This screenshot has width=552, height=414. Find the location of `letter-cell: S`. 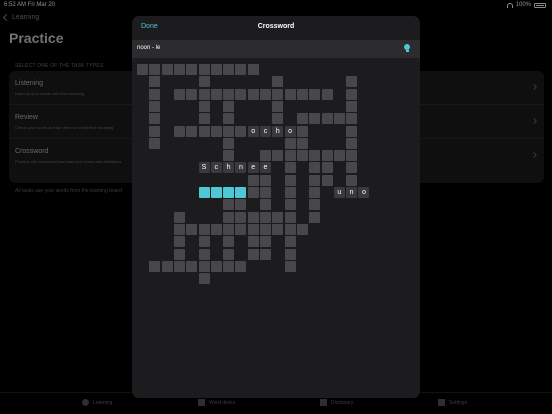

letter-cell: S is located at coordinates (204, 168).